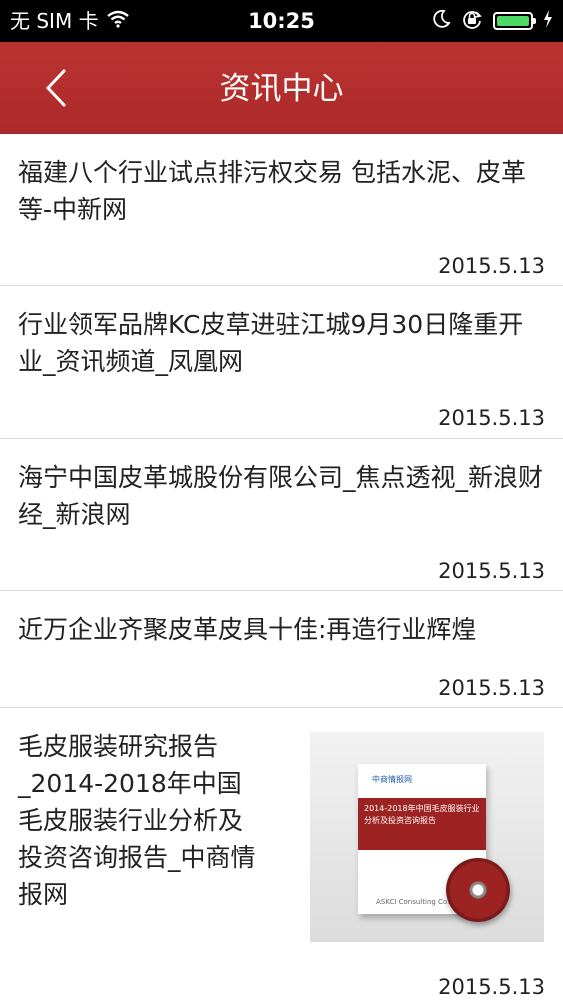 The image size is (563, 1000). Describe the element at coordinates (247, 629) in the screenshot. I see `news-title: 近万企业齐聚皮革皮具十佳:再造行业辉煌` at that location.